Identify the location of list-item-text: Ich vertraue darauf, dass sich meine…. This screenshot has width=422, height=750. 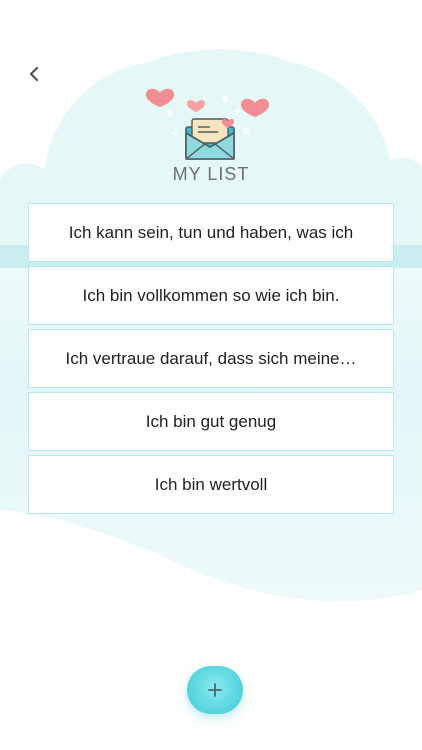
(211, 358).